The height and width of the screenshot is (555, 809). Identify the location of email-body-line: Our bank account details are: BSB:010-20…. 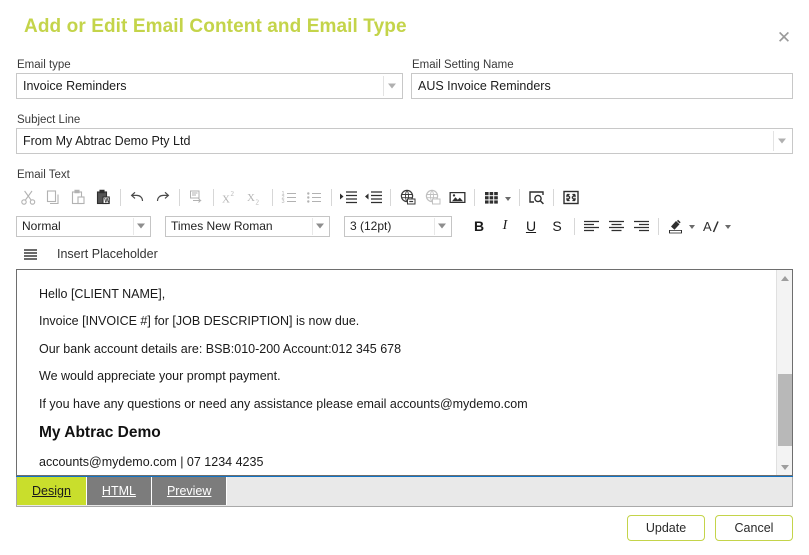
(220, 348).